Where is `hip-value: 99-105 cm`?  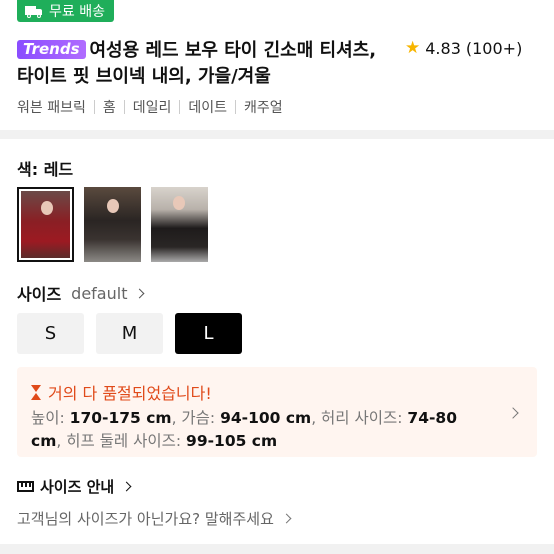 hip-value: 99-105 cm is located at coordinates (232, 441).